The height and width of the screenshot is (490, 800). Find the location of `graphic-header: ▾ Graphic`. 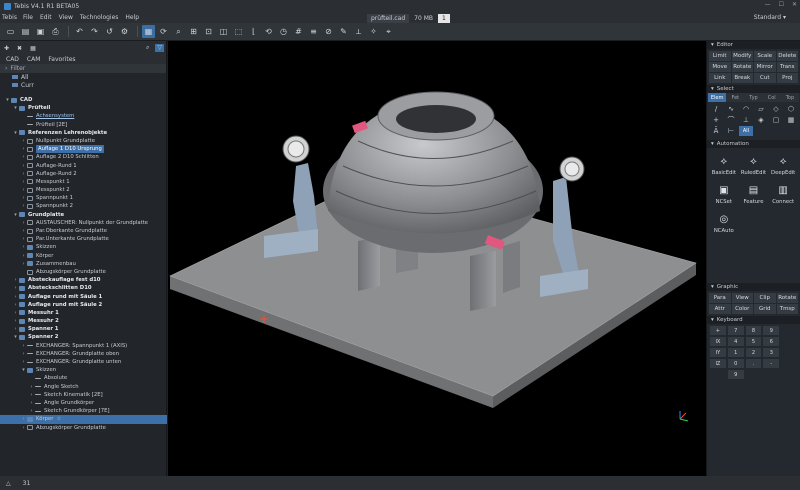

graphic-header: ▾ Graphic is located at coordinates (753, 287).